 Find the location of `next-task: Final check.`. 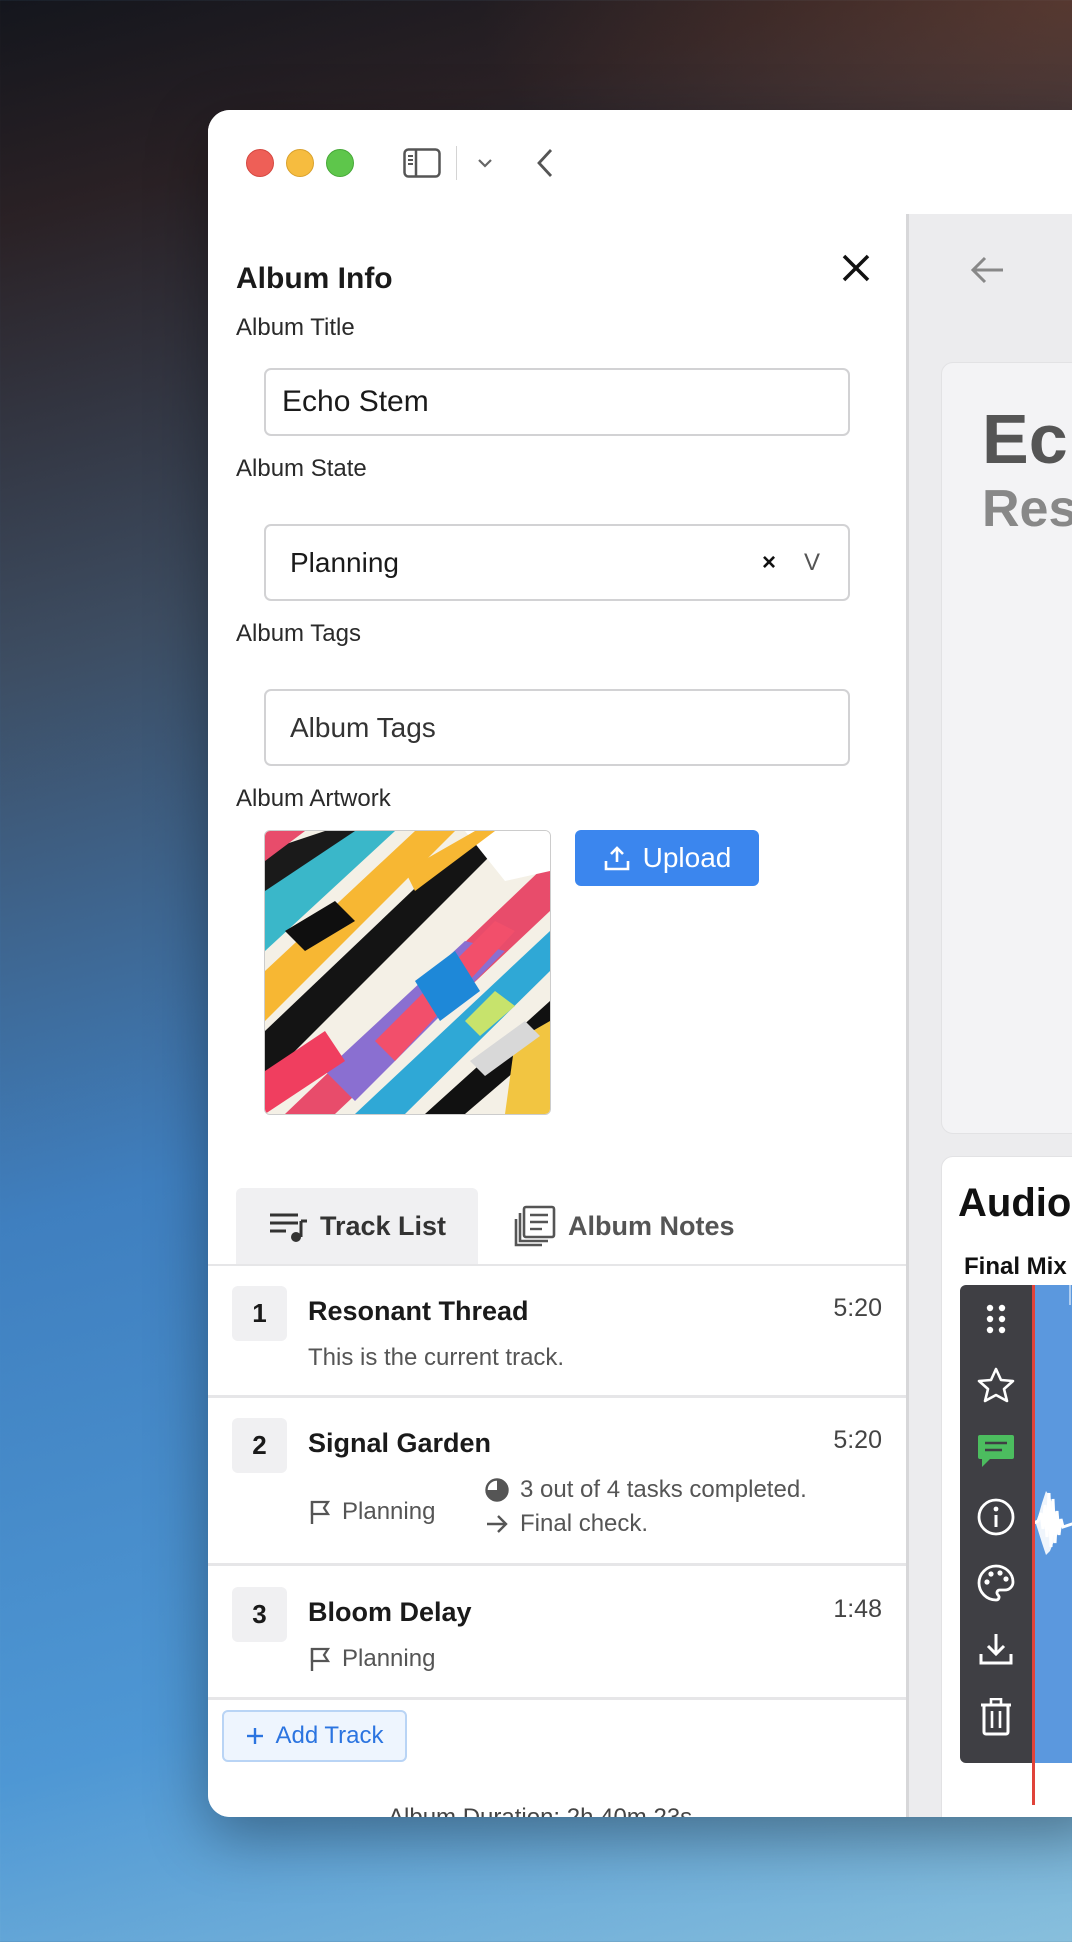

next-task: Final check. is located at coordinates (566, 1524).